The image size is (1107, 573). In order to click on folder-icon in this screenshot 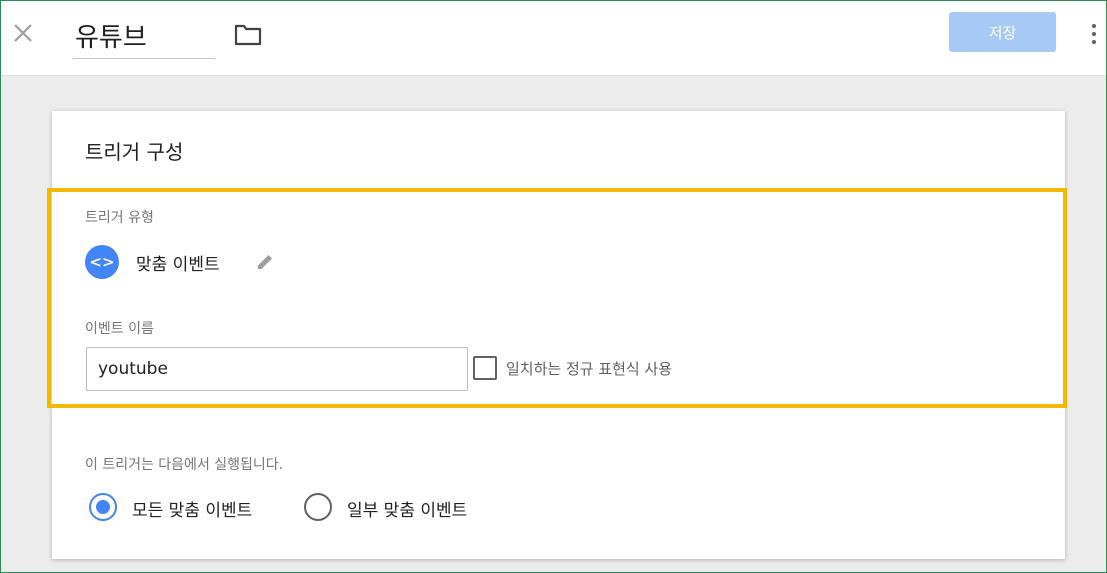, I will do `click(248, 35)`.